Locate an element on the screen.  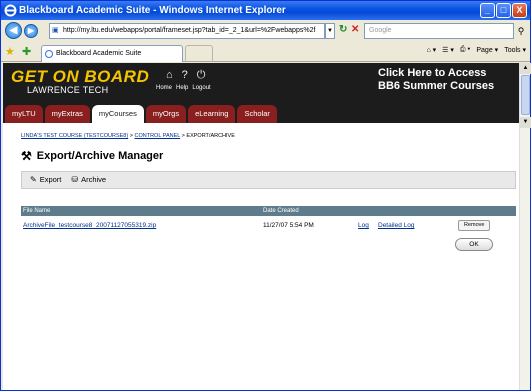
breadcrumb-course: LINDA'S TEST COURSE (TESTCOURSE8) is located at coordinates (74, 136).